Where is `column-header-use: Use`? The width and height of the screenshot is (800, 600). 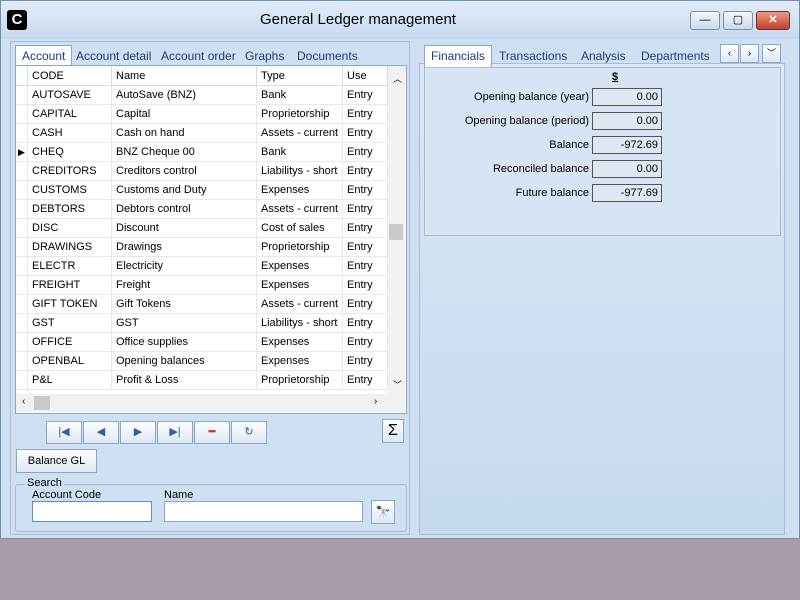
column-header-use: Use is located at coordinates (365, 76).